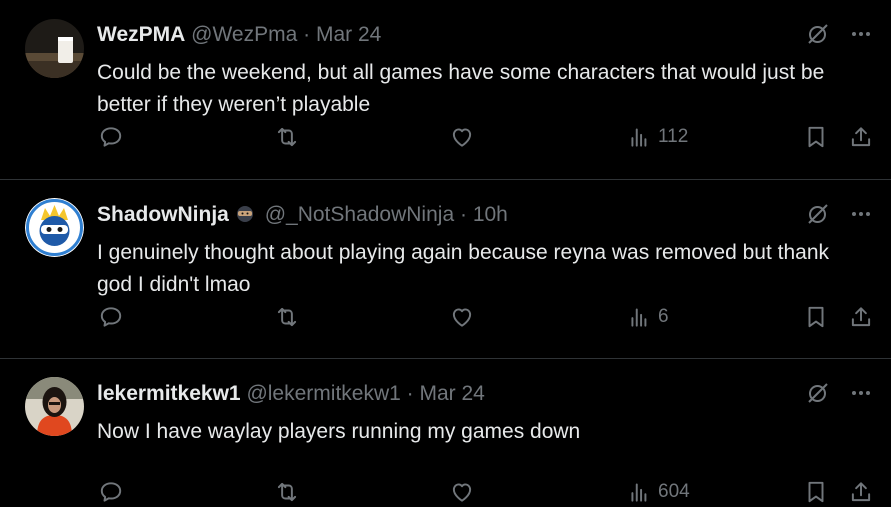 Image resolution: width=891 pixels, height=507 pixels. I want to click on user-handle: @WezPma, so click(244, 34).